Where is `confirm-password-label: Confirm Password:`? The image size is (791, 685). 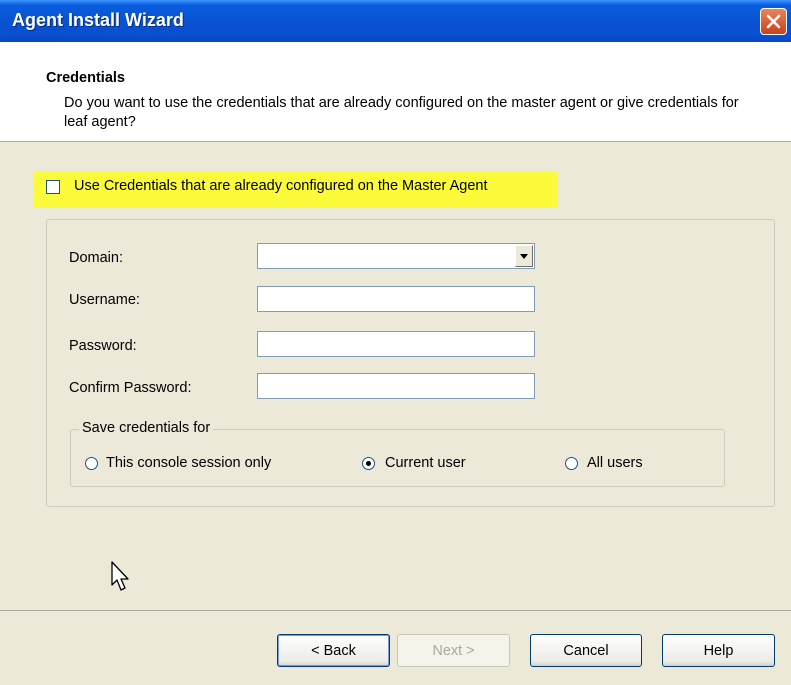 confirm-password-label: Confirm Password: is located at coordinates (130, 388).